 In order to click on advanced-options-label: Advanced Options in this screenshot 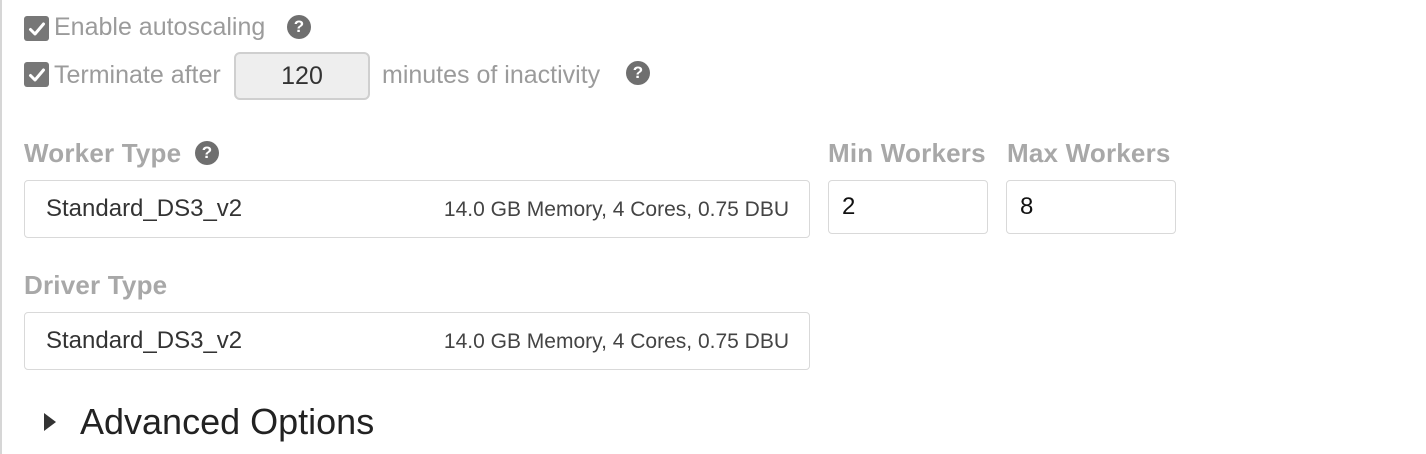, I will do `click(227, 421)`.